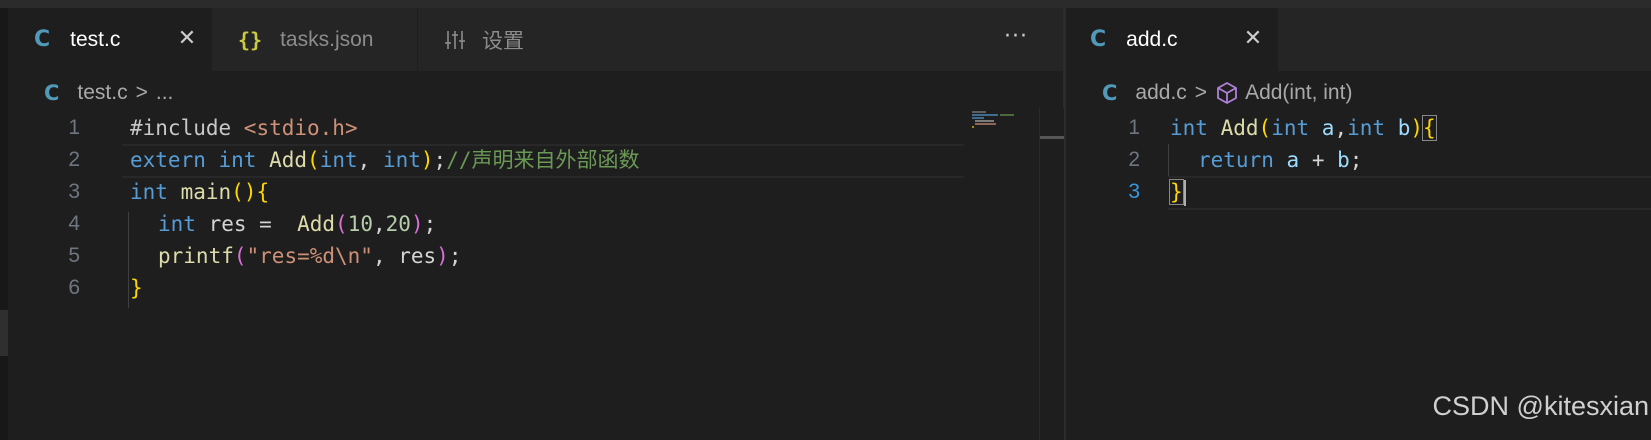 Image resolution: width=1651 pixels, height=440 pixels. I want to click on tab-tasks-json: {} tasks.json, so click(315, 39).